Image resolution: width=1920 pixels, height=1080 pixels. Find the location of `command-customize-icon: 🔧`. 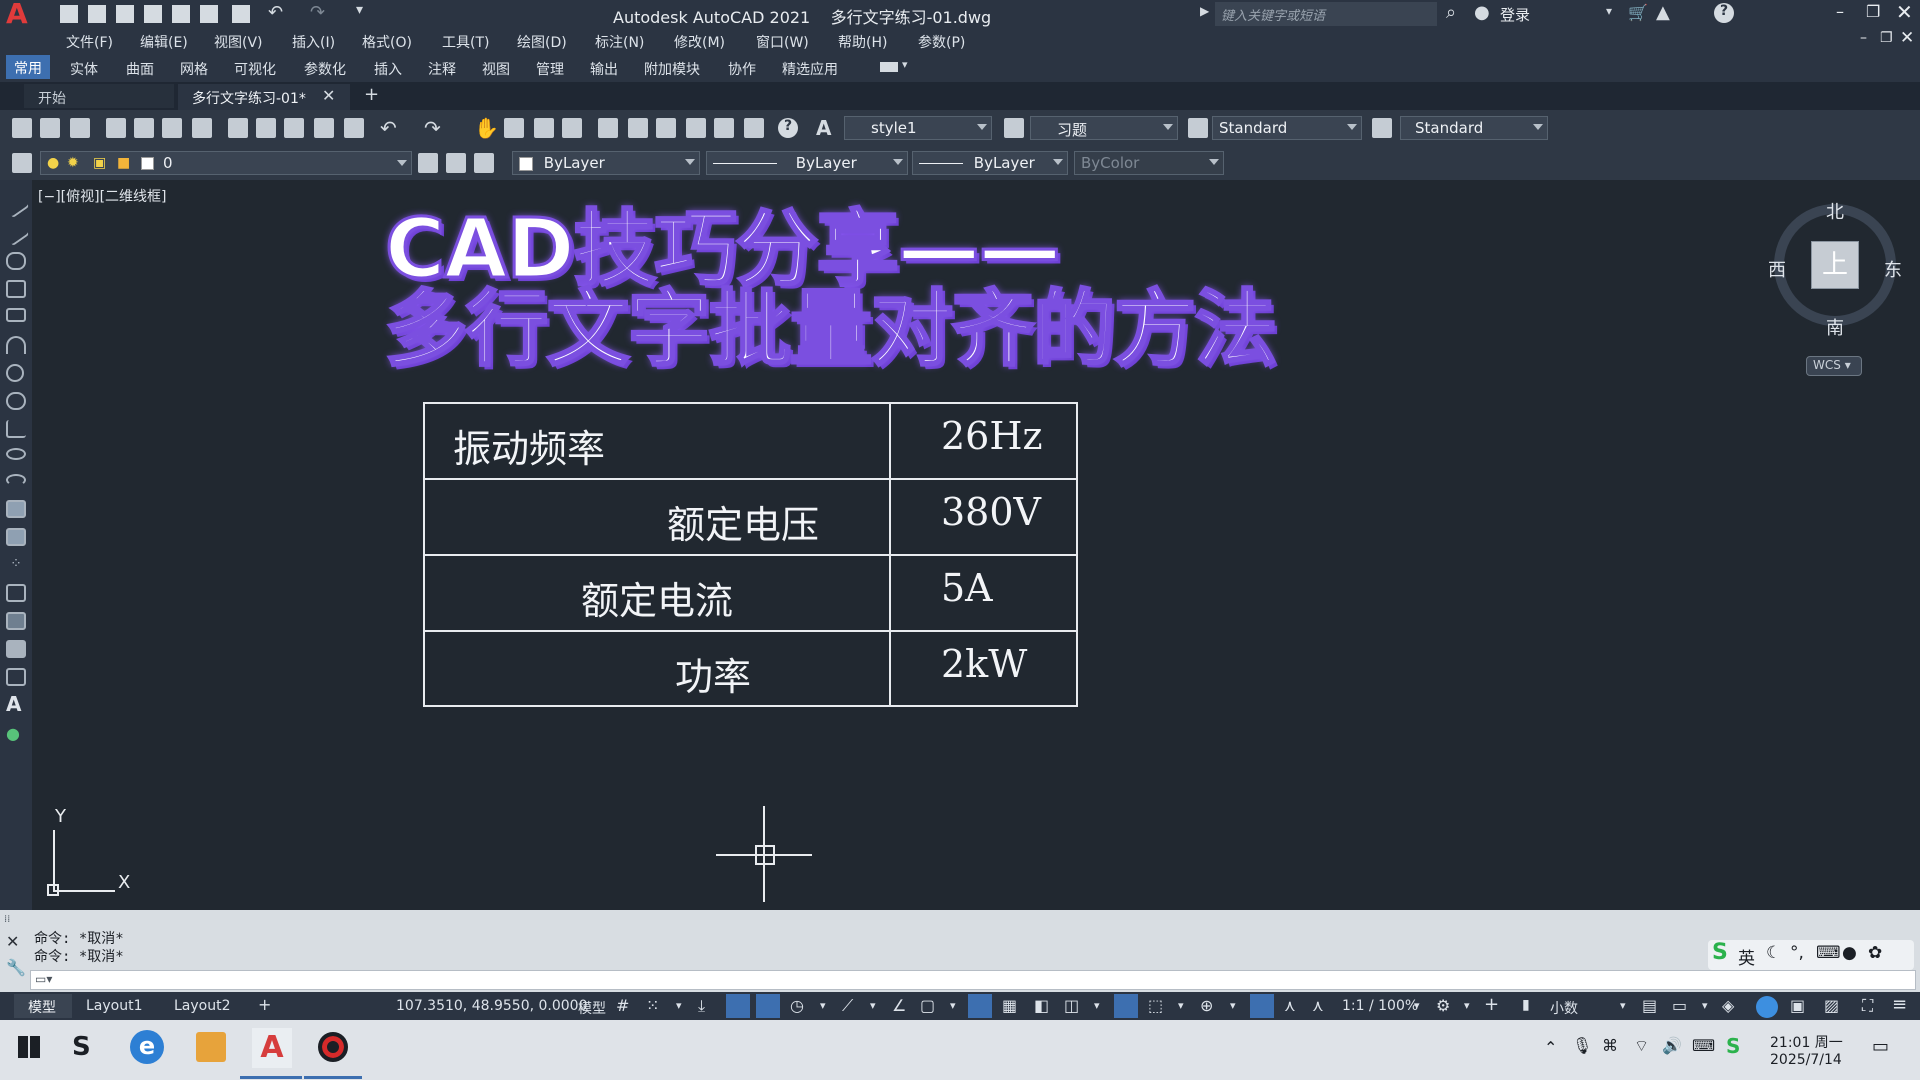

command-customize-icon: 🔧 is located at coordinates (16, 967).